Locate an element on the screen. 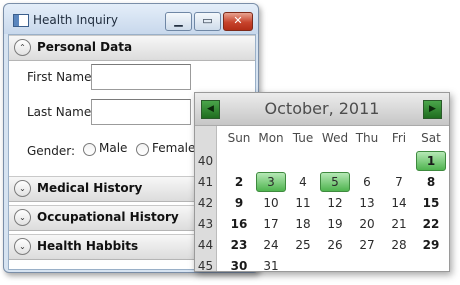 The width and height of the screenshot is (460, 285). chevron-up-icon: ⌃ is located at coordinates (22, 47).